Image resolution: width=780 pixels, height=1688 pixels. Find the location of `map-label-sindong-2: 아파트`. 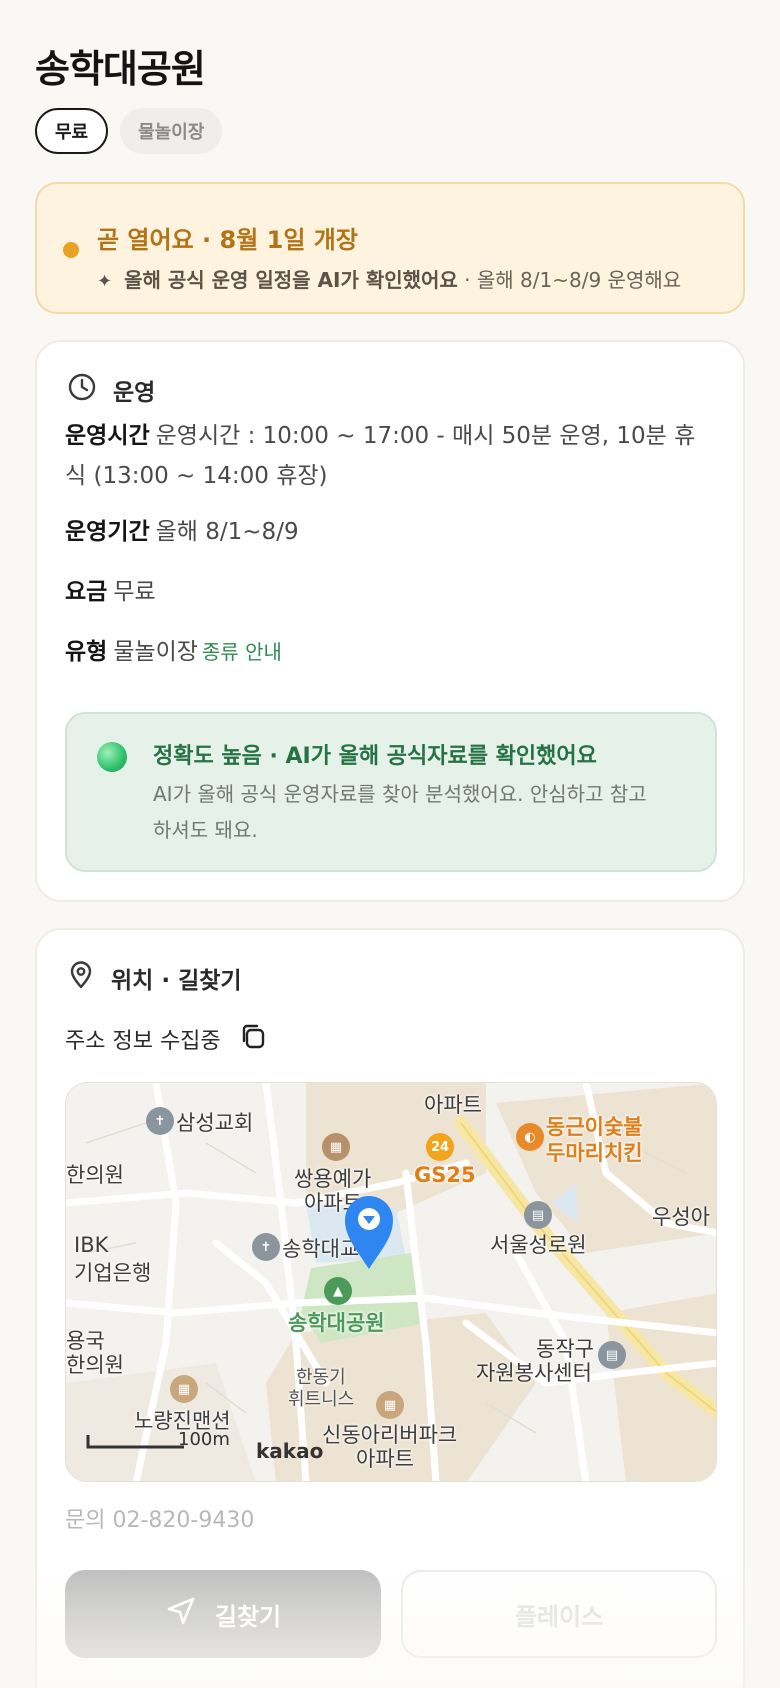

map-label-sindong-2: 아파트 is located at coordinates (385, 1459).